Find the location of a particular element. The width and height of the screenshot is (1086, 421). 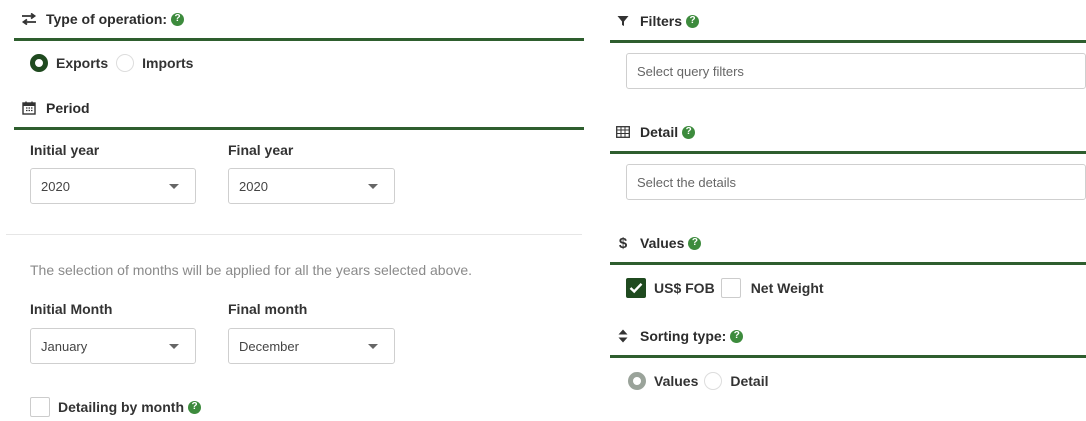

radio-sort-detail-label: Detail is located at coordinates (749, 381).